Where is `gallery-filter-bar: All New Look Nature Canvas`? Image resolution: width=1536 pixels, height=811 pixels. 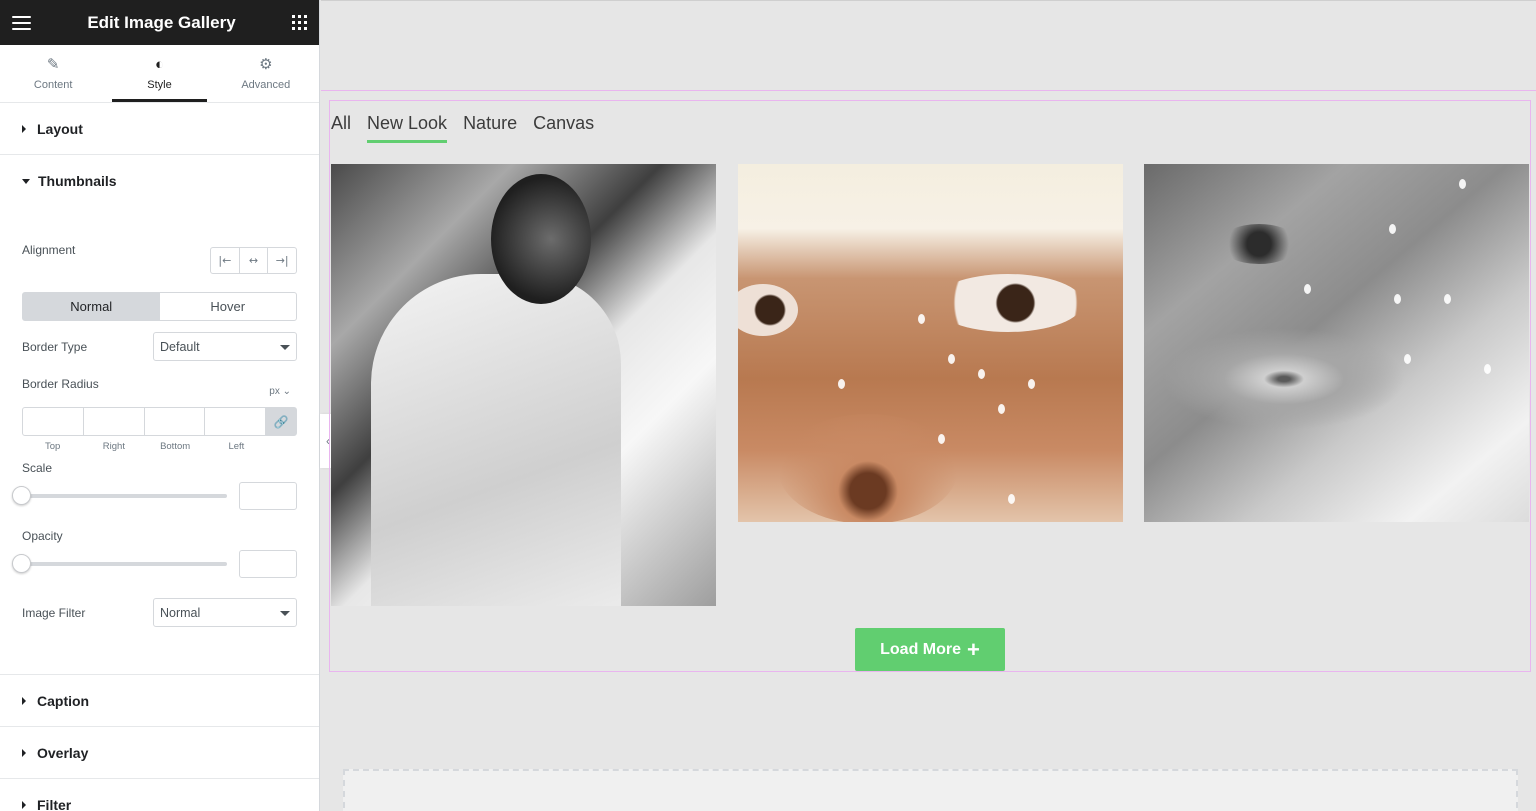
gallery-filter-bar: All New Look Nature Canvas is located at coordinates (470, 128).